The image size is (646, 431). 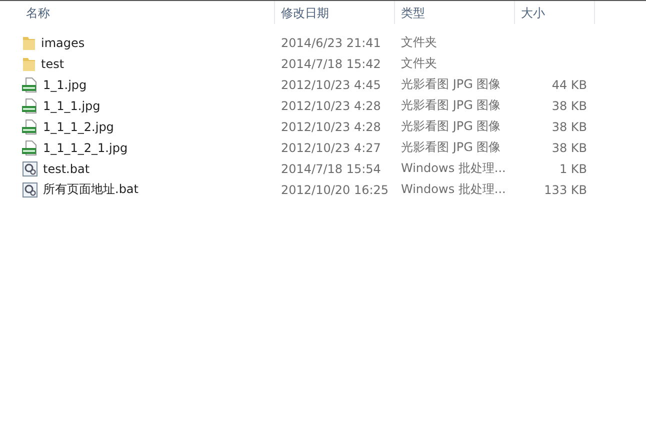 What do you see at coordinates (331, 85) in the screenshot?
I see `date-modified: 2012/10/23 4:45` at bounding box center [331, 85].